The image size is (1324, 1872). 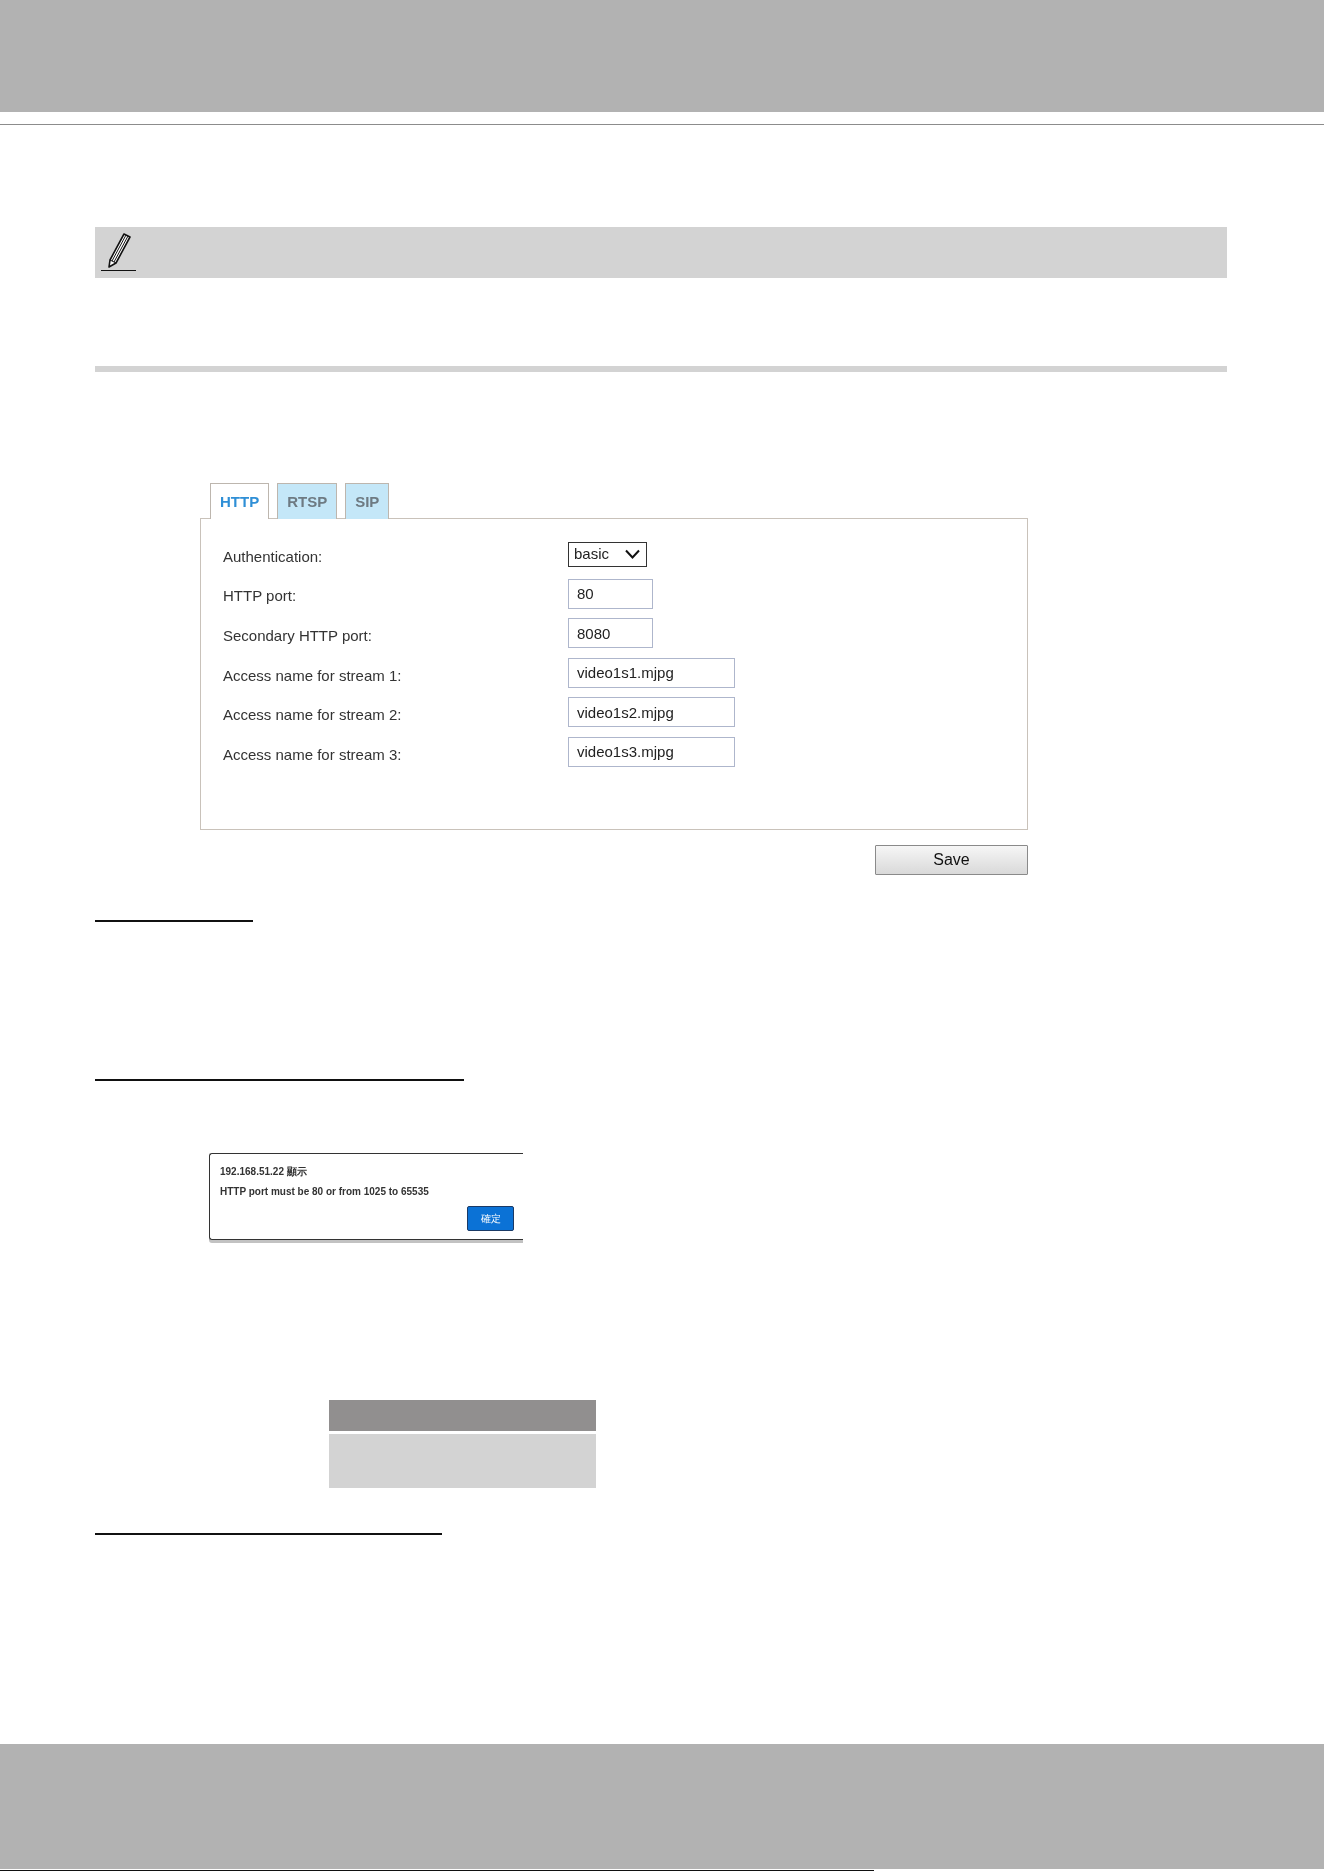 I want to click on field-label: HTTP port:, so click(x=260, y=596).